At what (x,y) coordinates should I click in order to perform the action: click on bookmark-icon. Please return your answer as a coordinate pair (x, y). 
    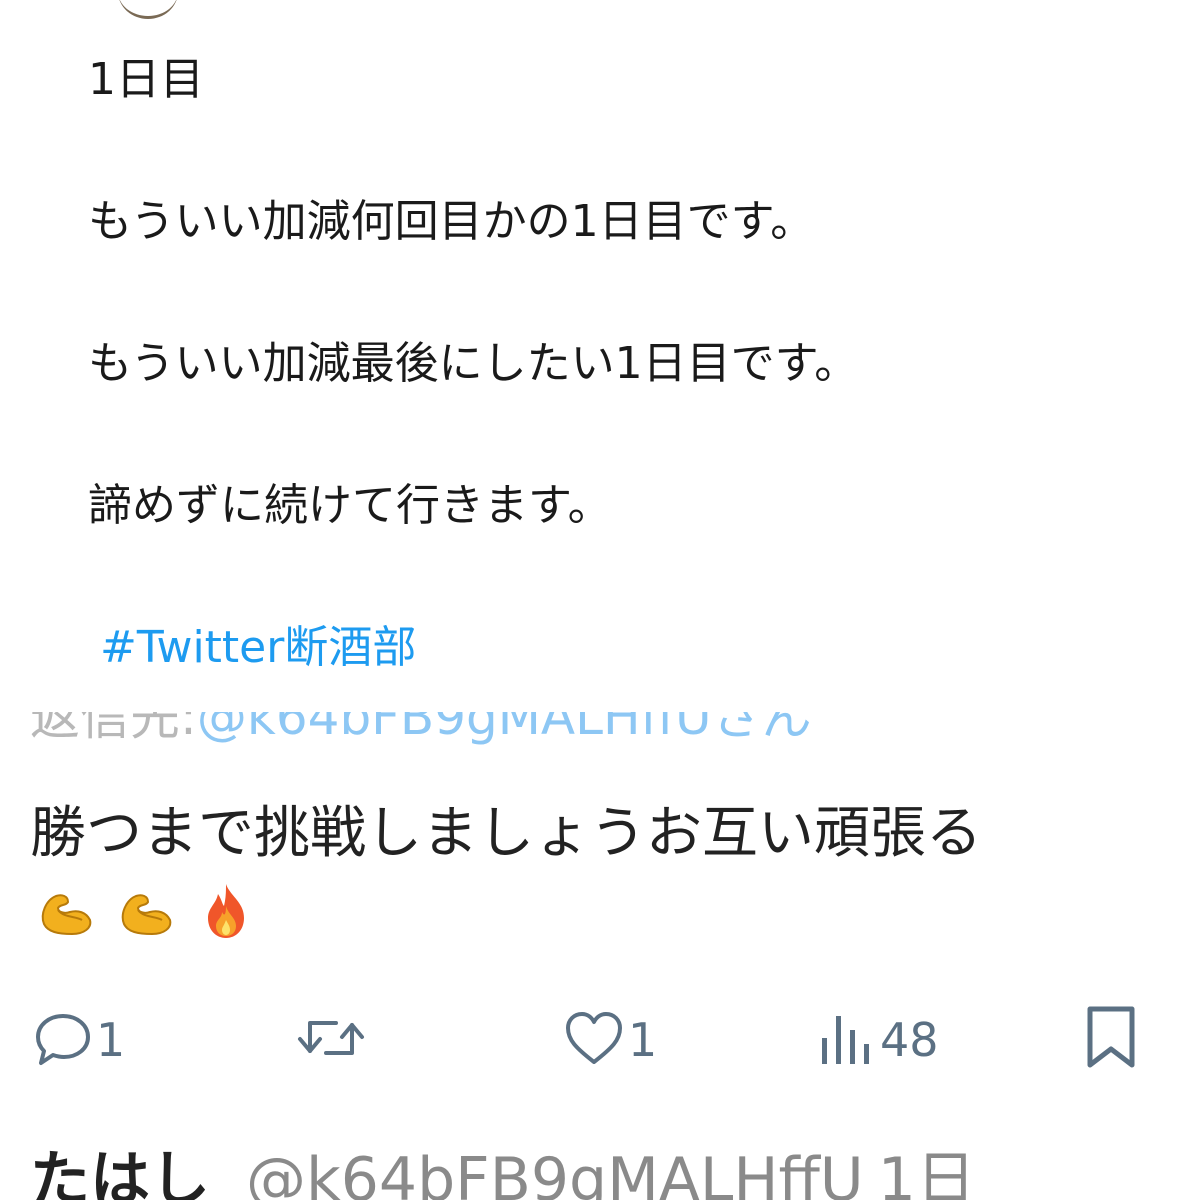
    Looking at the image, I should click on (1111, 1040).